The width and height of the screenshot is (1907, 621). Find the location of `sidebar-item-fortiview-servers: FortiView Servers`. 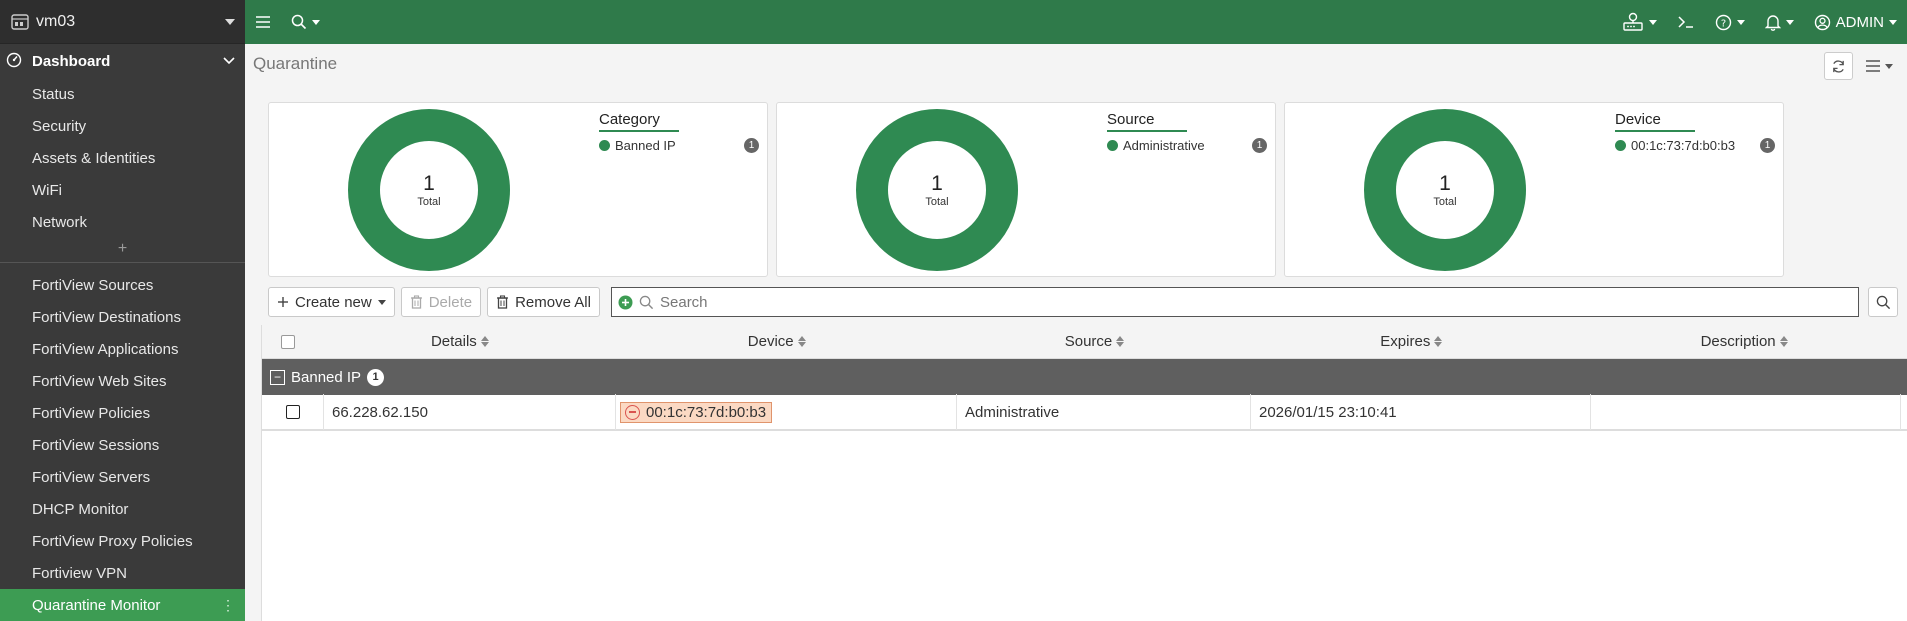

sidebar-item-fortiview-servers: FortiView Servers is located at coordinates (122, 477).